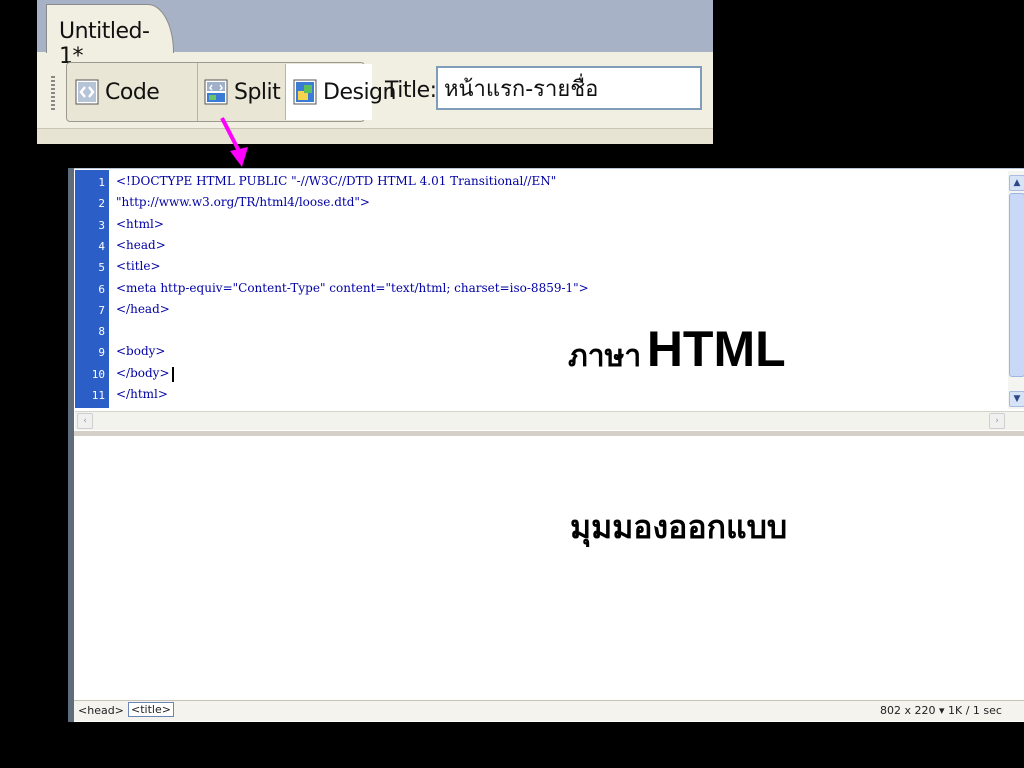 This screenshot has width=1024, height=768. Describe the element at coordinates (375, 34) in the screenshot. I see `document-tab-strip: Untitled-1*` at that location.